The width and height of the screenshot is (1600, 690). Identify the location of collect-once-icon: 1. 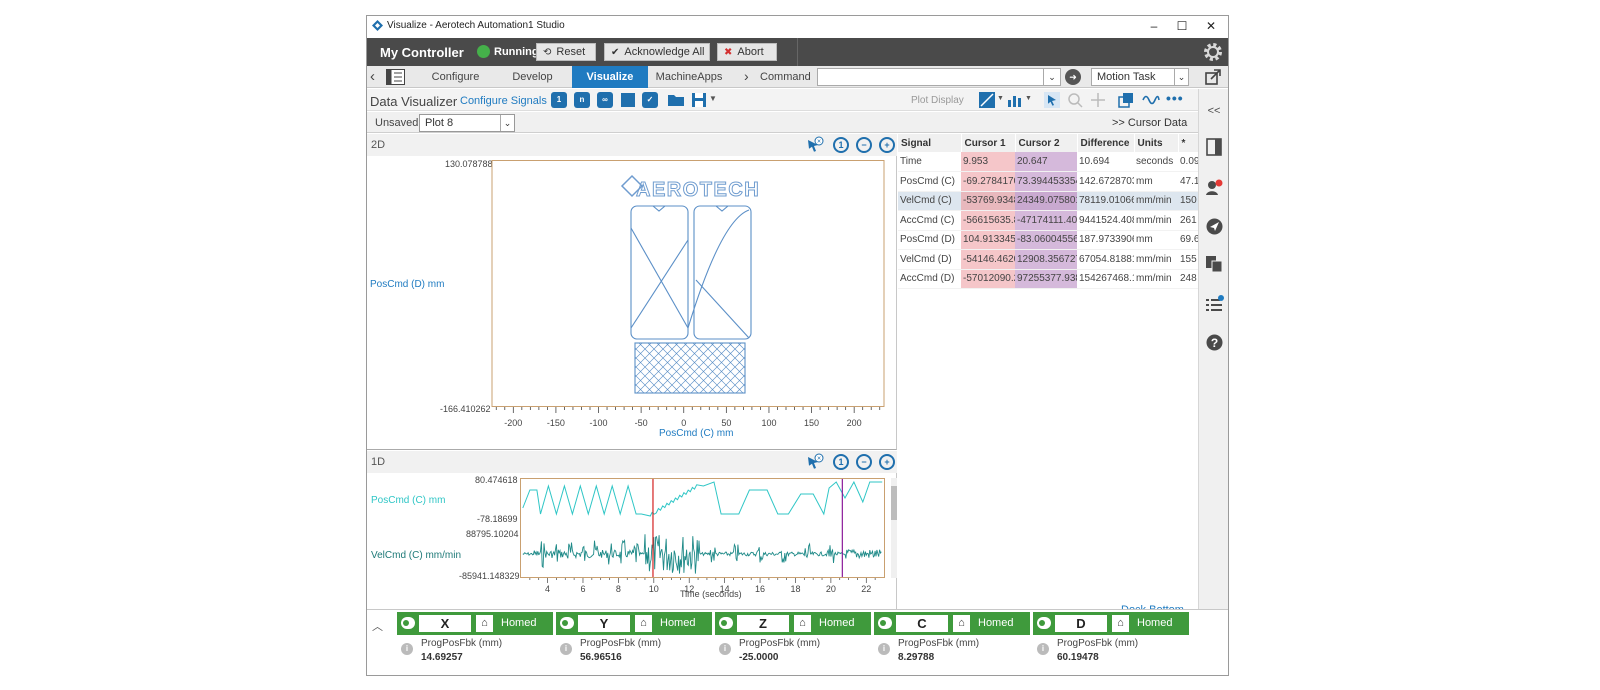
(559, 100).